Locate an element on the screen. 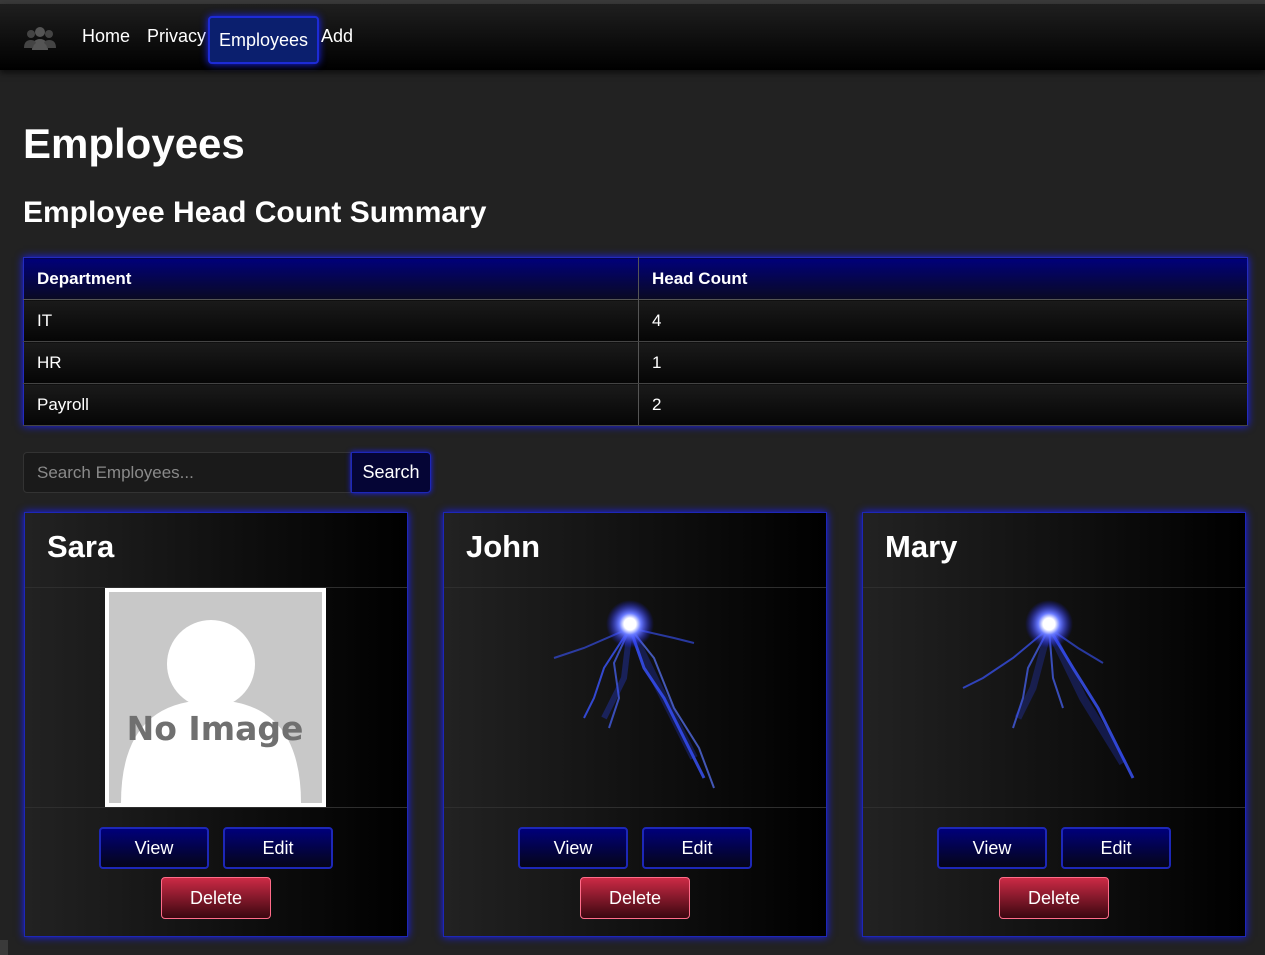 The width and height of the screenshot is (1265, 955). head-count-cell: 1 is located at coordinates (943, 362).